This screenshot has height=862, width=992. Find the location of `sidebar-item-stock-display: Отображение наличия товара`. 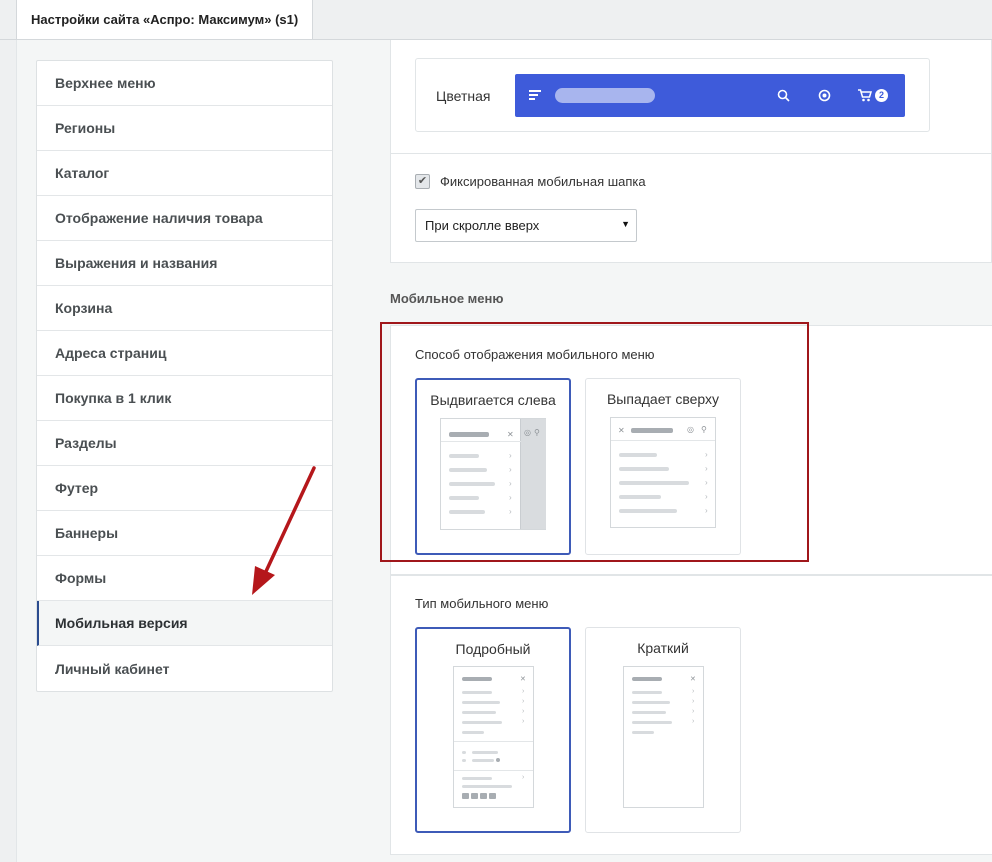

sidebar-item-stock-display: Отображение наличия товара is located at coordinates (184, 218).